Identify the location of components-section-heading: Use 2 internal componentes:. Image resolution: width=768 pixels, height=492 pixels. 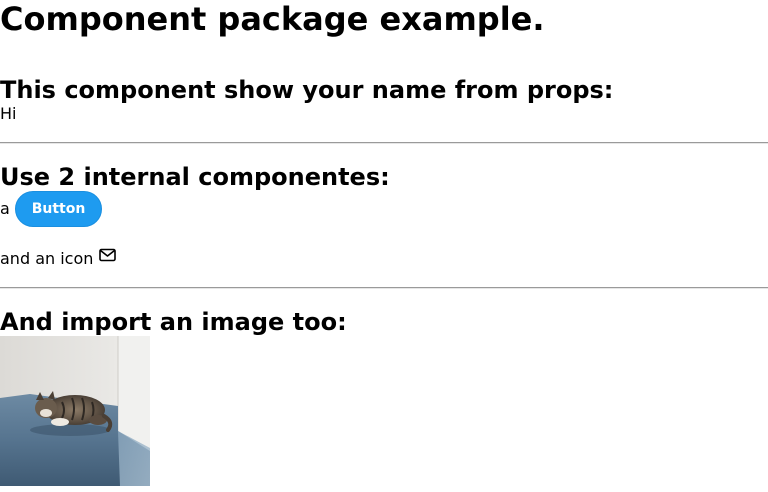
(195, 177).